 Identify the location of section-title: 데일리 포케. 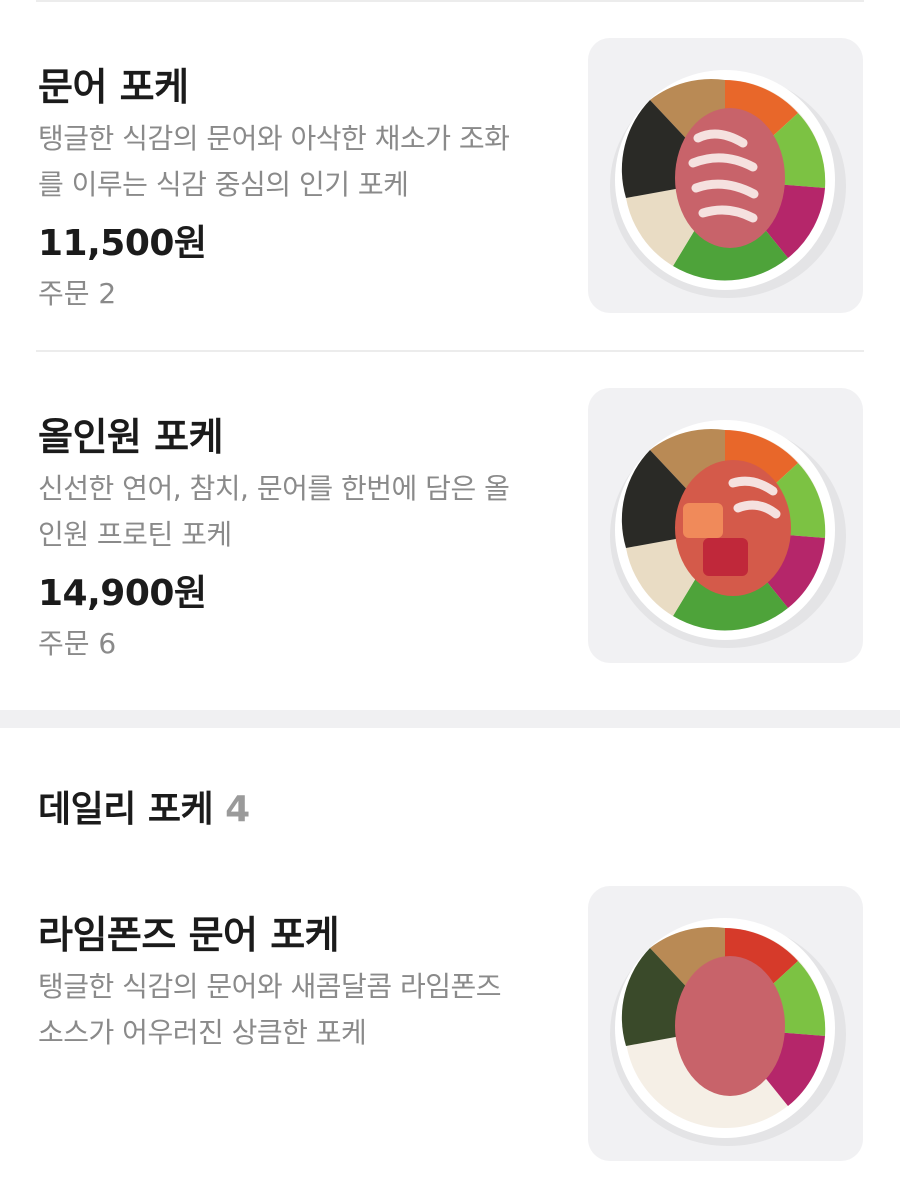
(126, 809).